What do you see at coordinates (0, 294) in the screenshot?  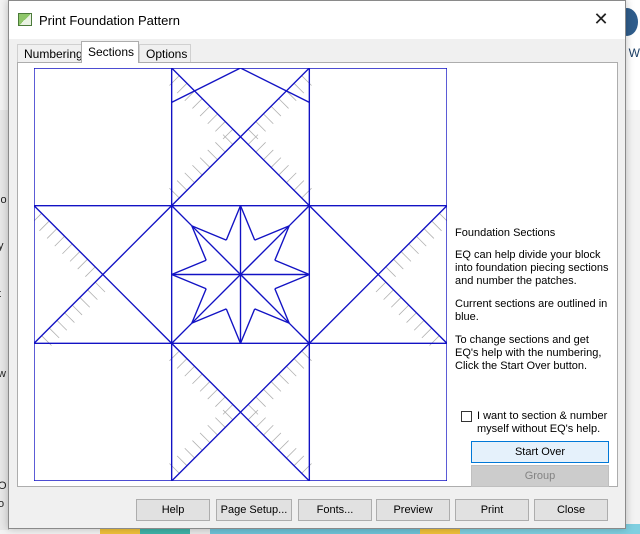 I see `background-text-fragment: t` at bounding box center [0, 294].